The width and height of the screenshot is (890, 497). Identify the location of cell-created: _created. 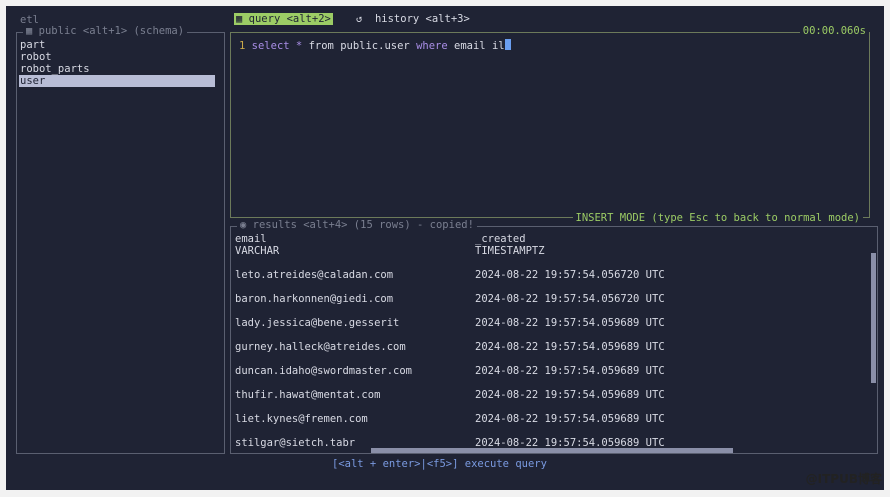
(500, 239).